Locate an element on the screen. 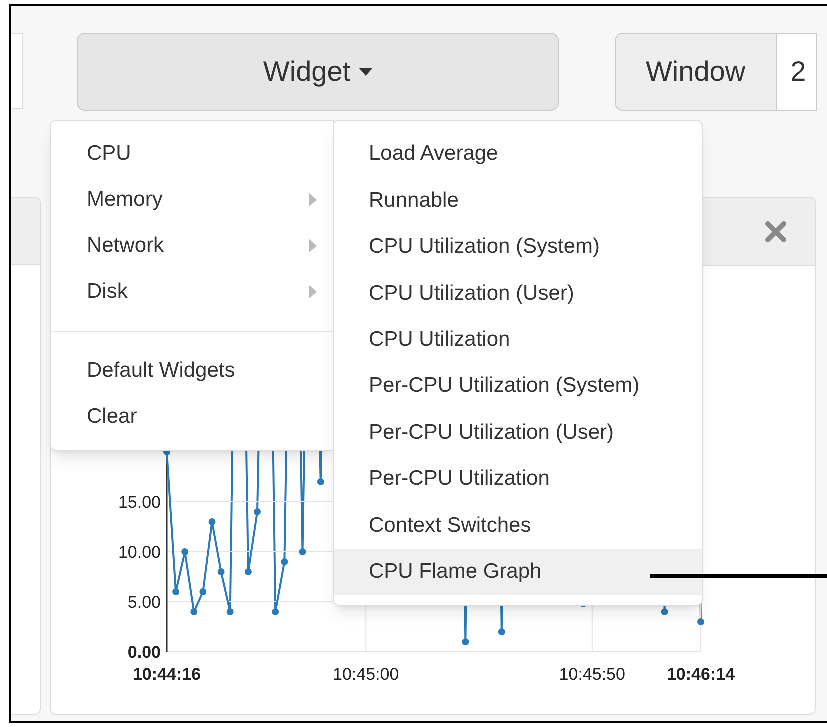  y-tick-label: 15.00 is located at coordinates (139, 502).